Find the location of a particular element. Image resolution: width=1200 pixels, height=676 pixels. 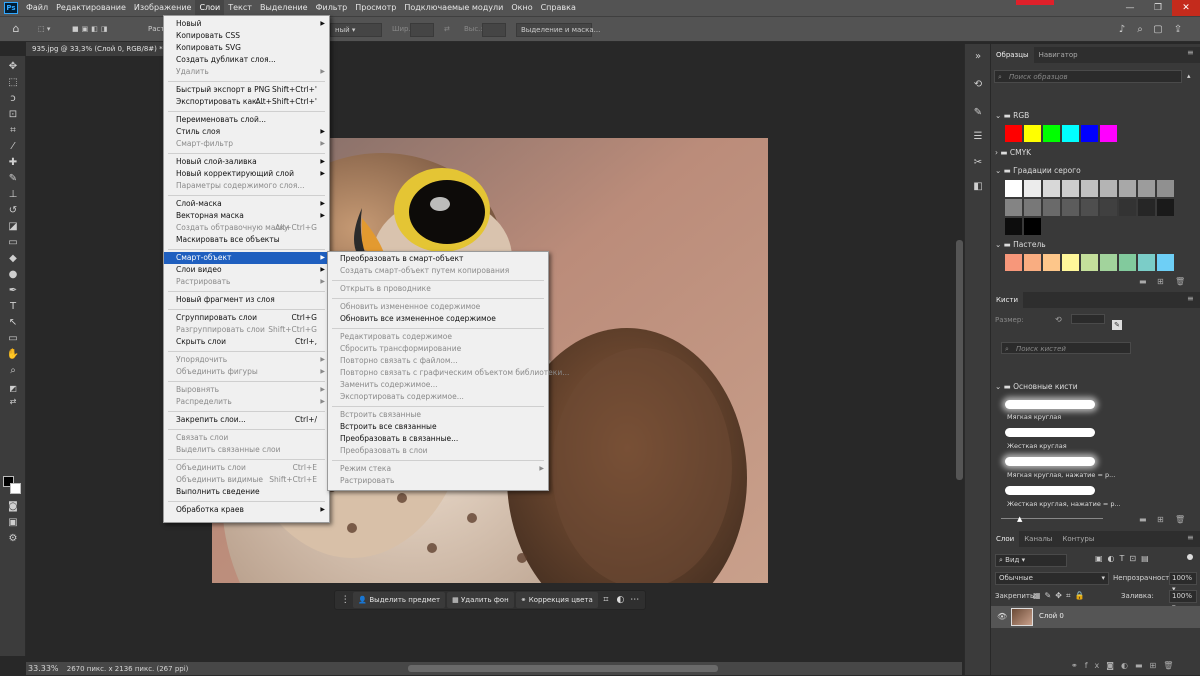

eyedropper-icon: ⁄ is located at coordinates (13, 146).